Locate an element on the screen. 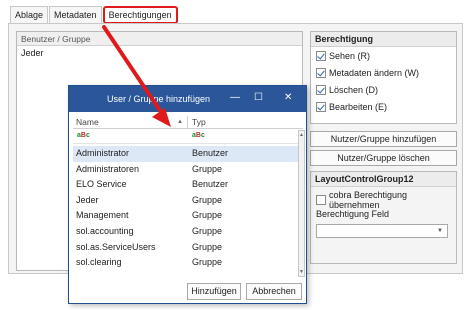 The height and width of the screenshot is (310, 468). row-name: Management is located at coordinates (102, 215).